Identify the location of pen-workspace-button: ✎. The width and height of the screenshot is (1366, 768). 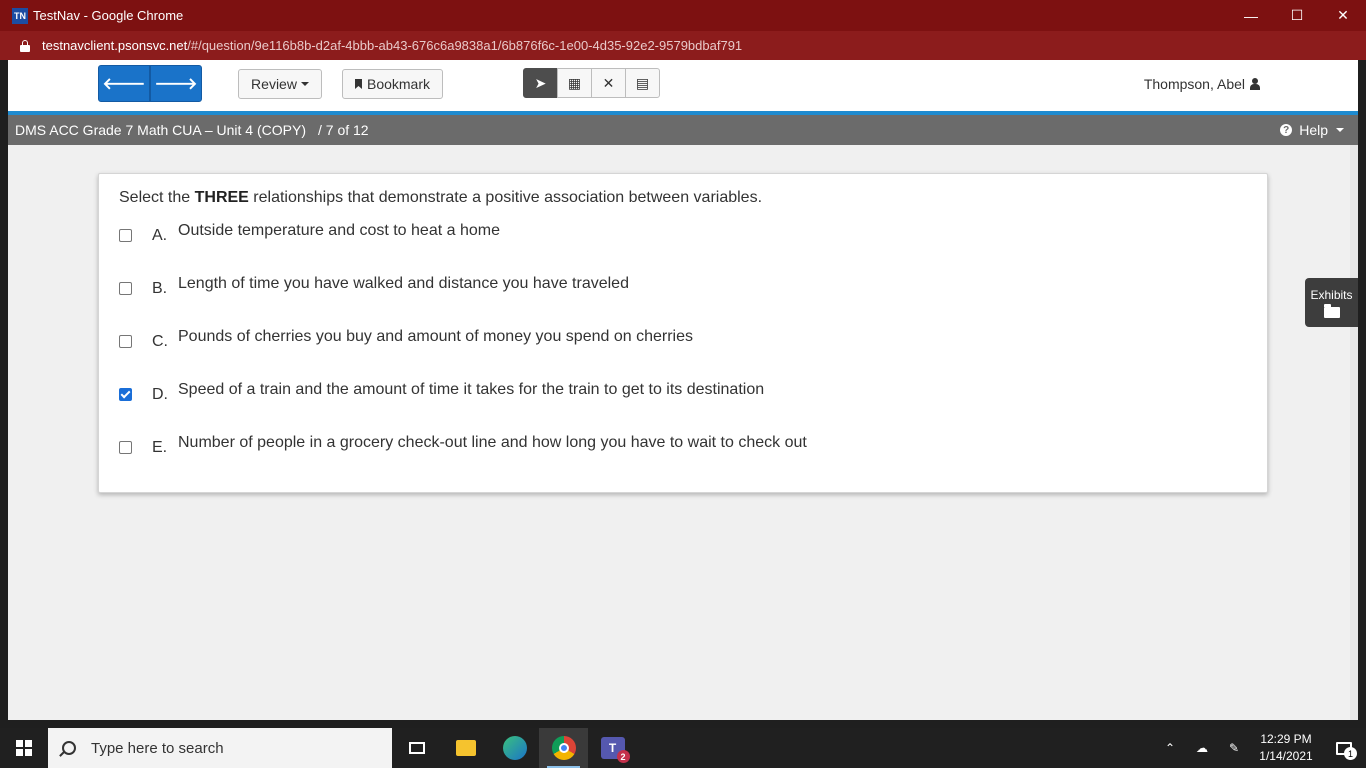
(1234, 748).